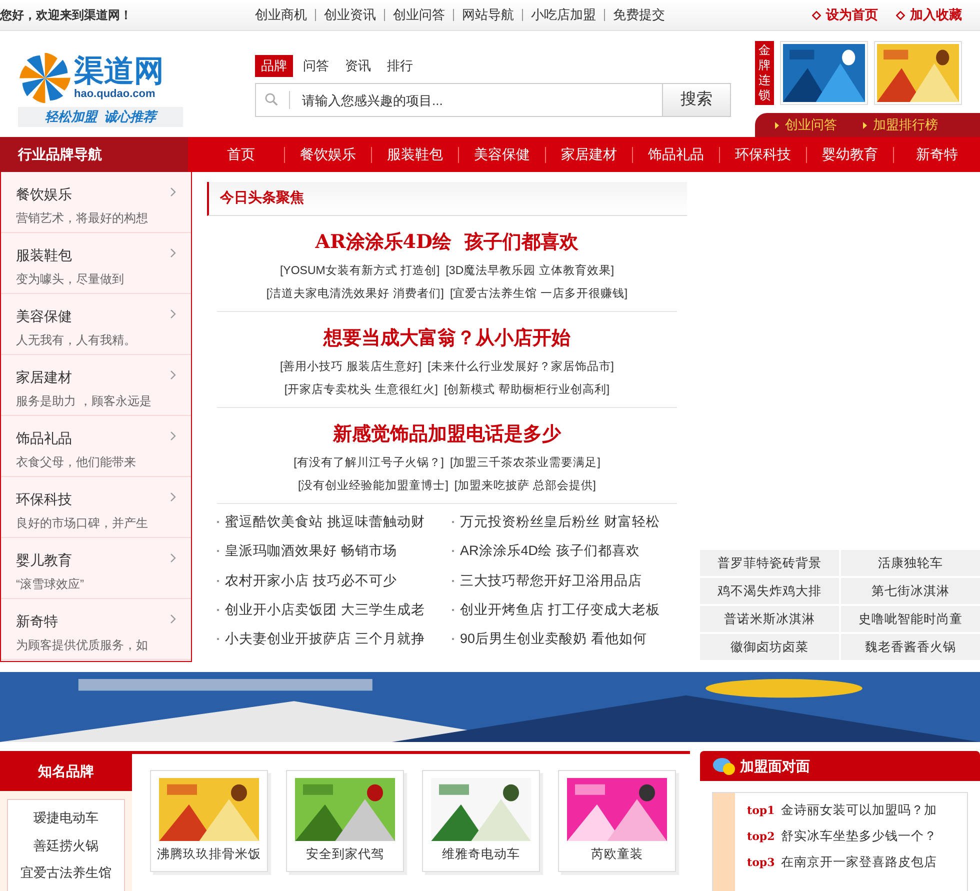 This screenshot has width=980, height=891. What do you see at coordinates (350, 15) in the screenshot?
I see `top-link: 创业资讯` at bounding box center [350, 15].